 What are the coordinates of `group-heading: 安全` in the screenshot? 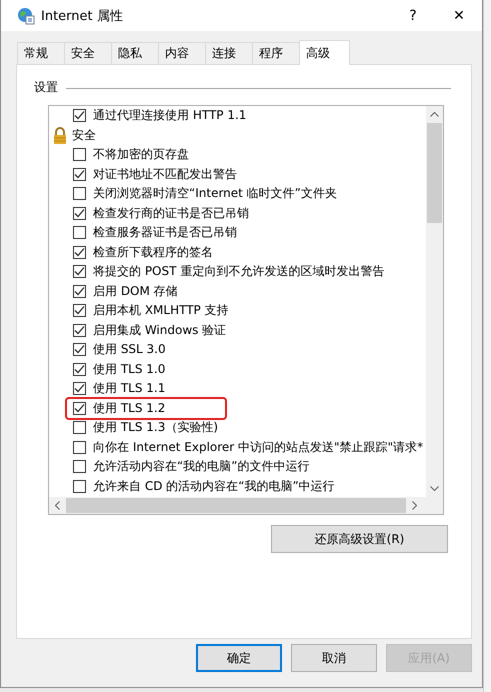 It's located at (84, 135).